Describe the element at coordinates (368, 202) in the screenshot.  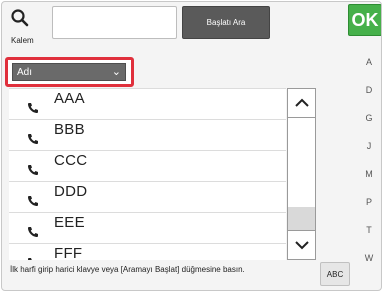
I see `index-letter: P` at that location.